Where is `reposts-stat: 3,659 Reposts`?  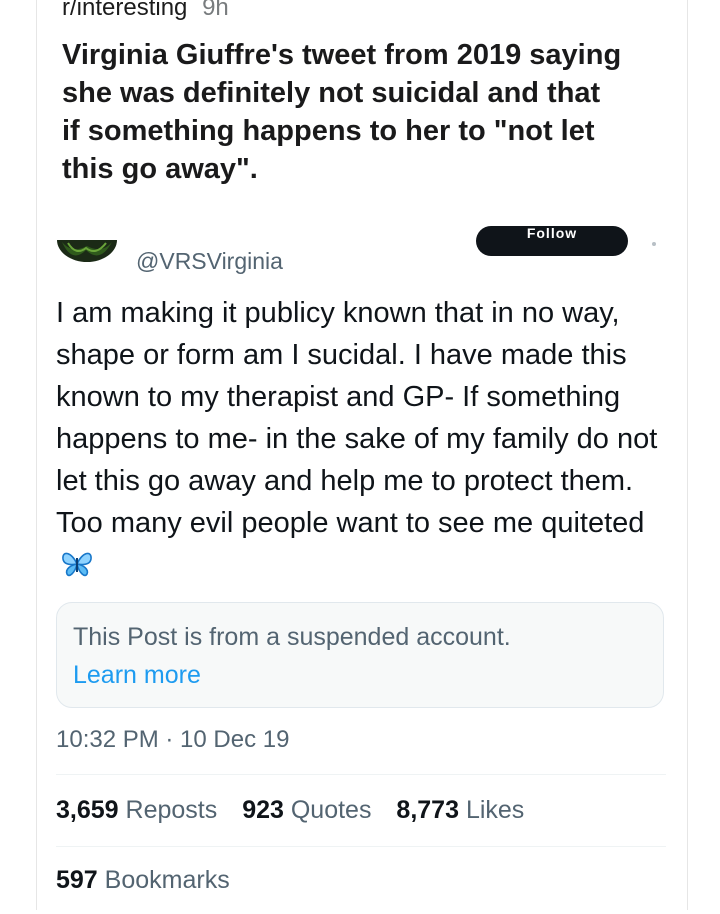 reposts-stat: 3,659 Reposts is located at coordinates (136, 810).